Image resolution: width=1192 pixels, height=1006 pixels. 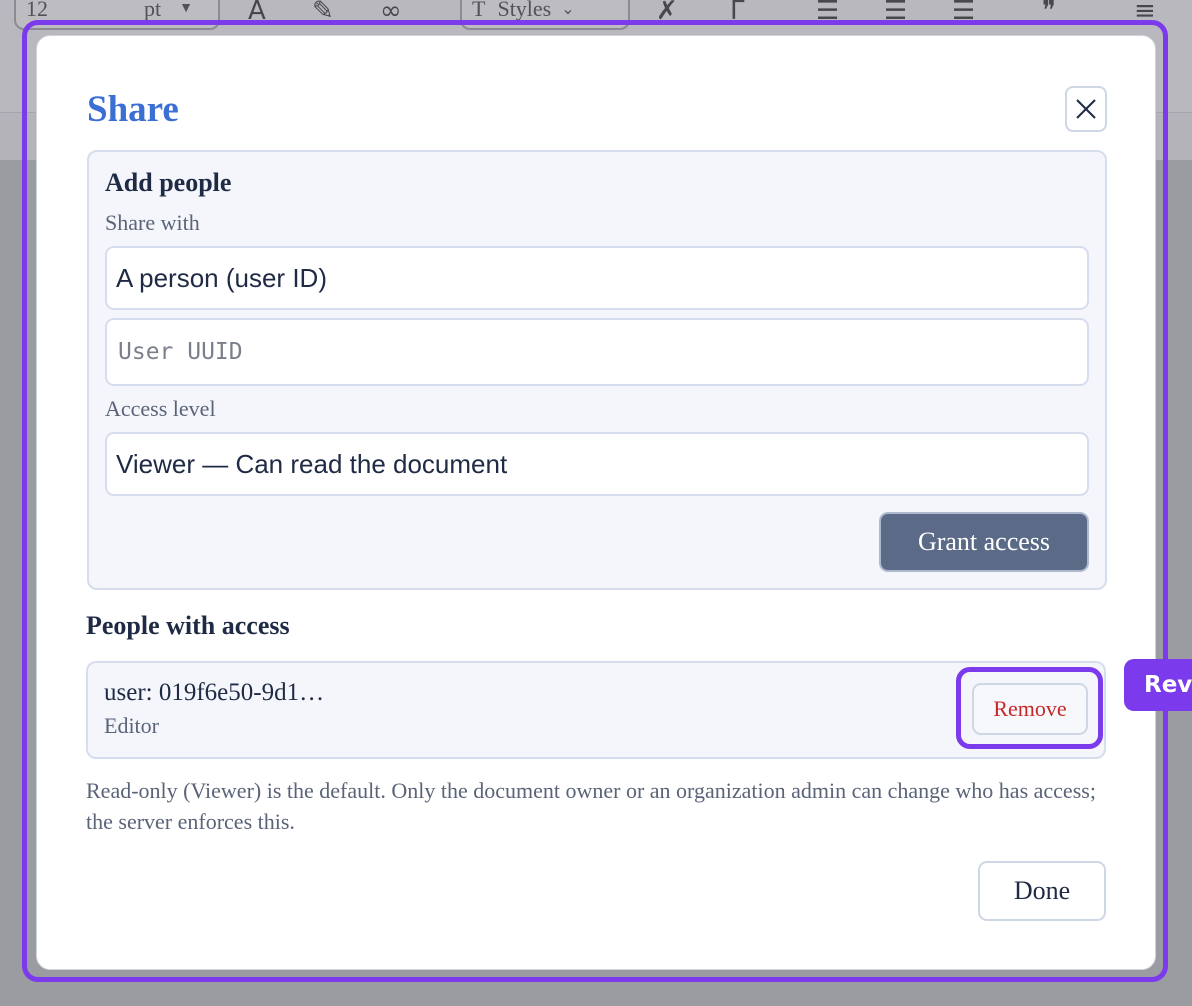 What do you see at coordinates (312, 463) in the screenshot?
I see `access-level-value: Viewer — Can read the document` at bounding box center [312, 463].